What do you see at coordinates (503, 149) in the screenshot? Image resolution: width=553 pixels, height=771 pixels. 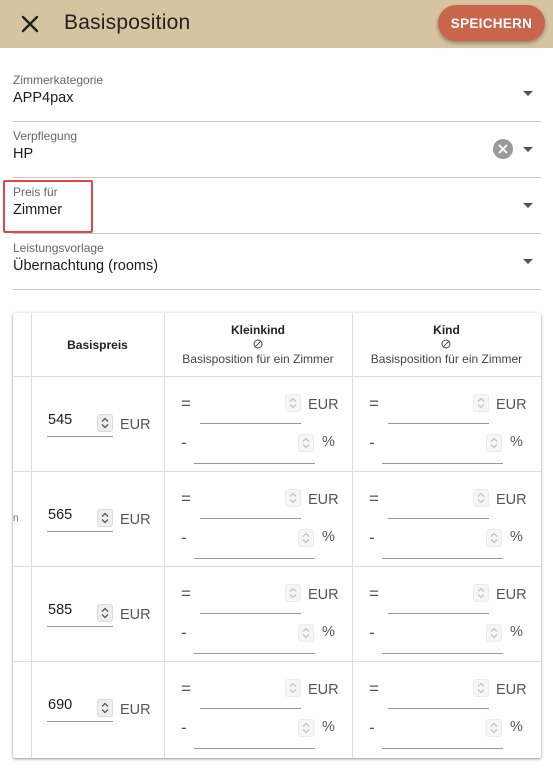 I see `clear-icon` at bounding box center [503, 149].